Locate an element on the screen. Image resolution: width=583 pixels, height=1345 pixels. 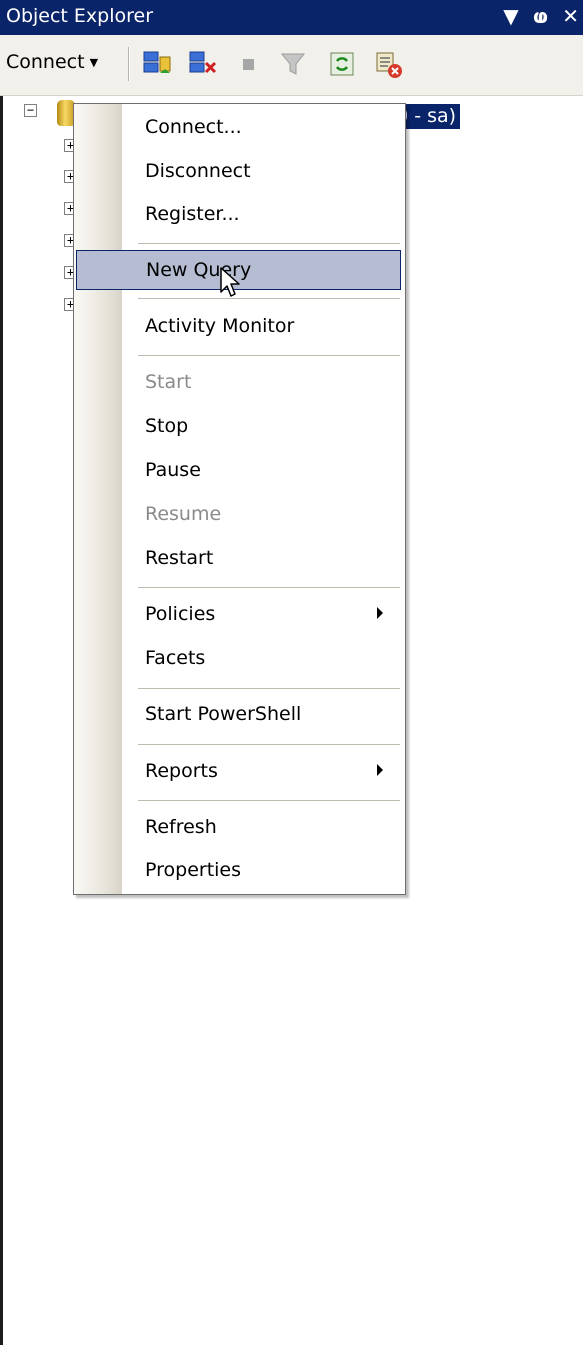
menu-item-label: Reports is located at coordinates (181, 771).